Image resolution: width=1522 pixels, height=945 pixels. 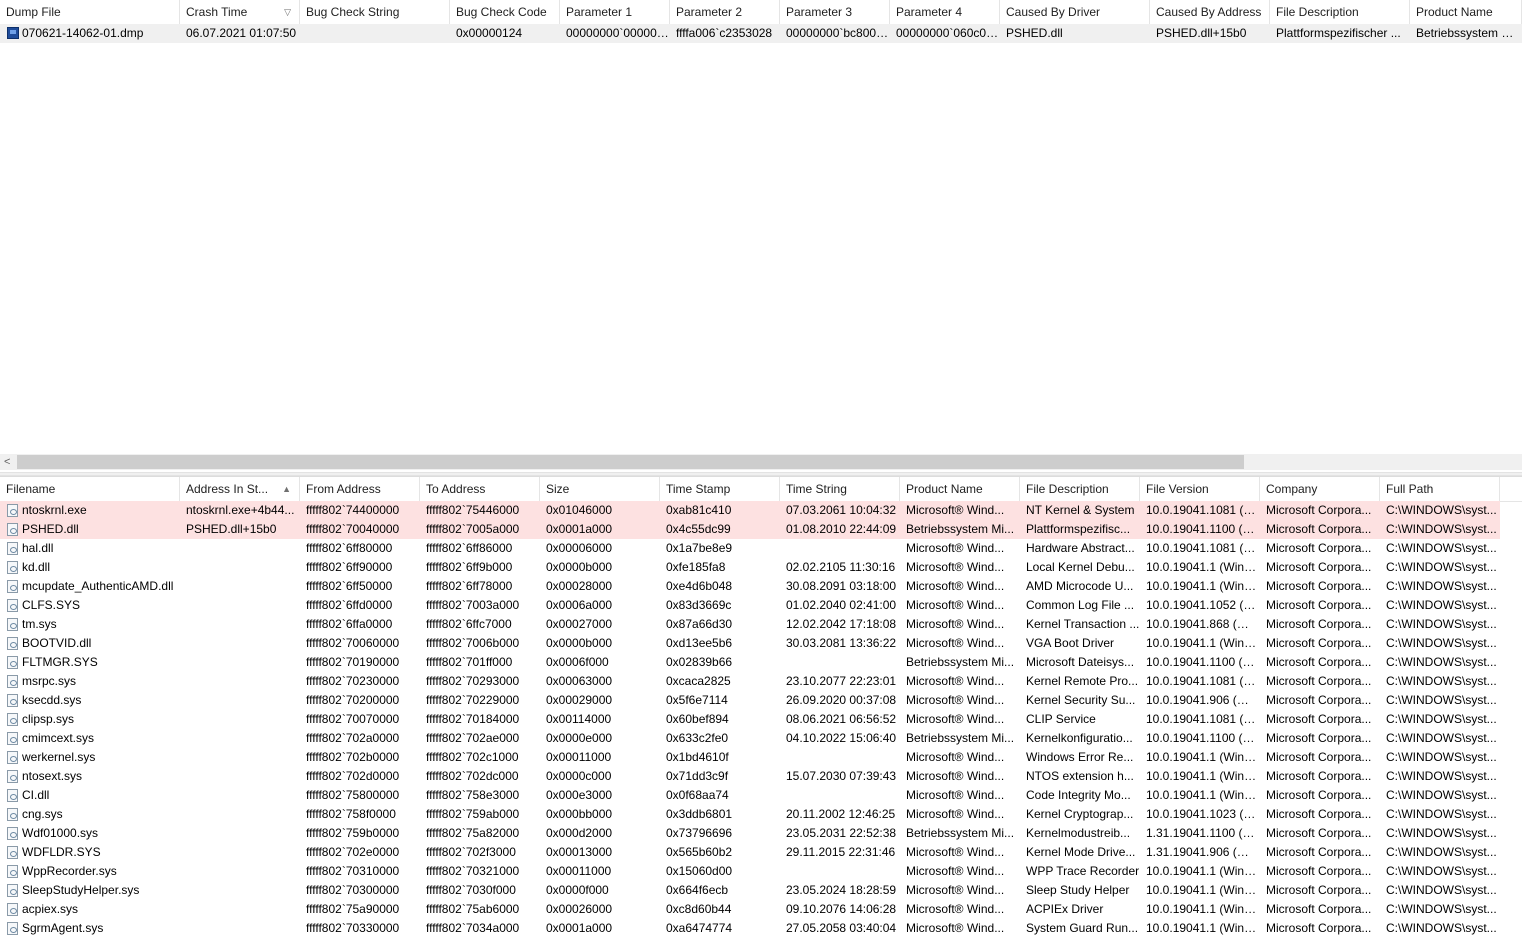 I want to click on column-header-size: Size, so click(x=600, y=489).